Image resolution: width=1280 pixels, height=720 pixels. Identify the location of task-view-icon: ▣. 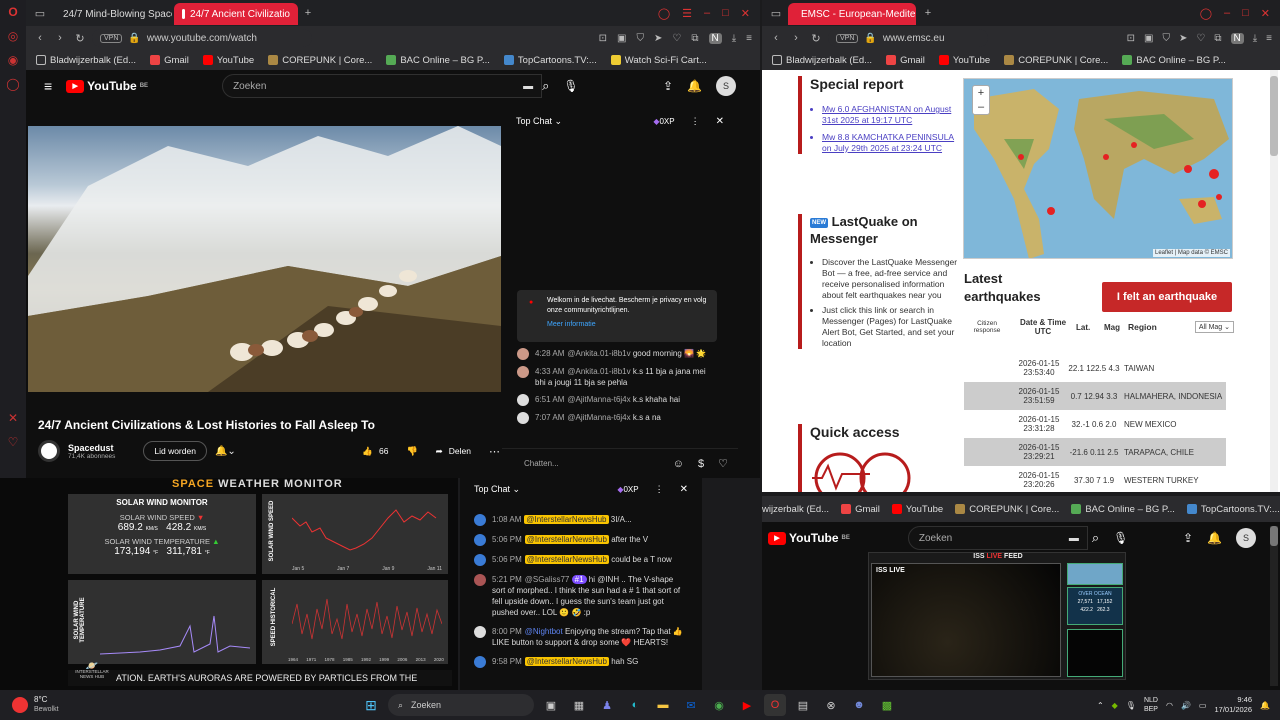
(551, 705).